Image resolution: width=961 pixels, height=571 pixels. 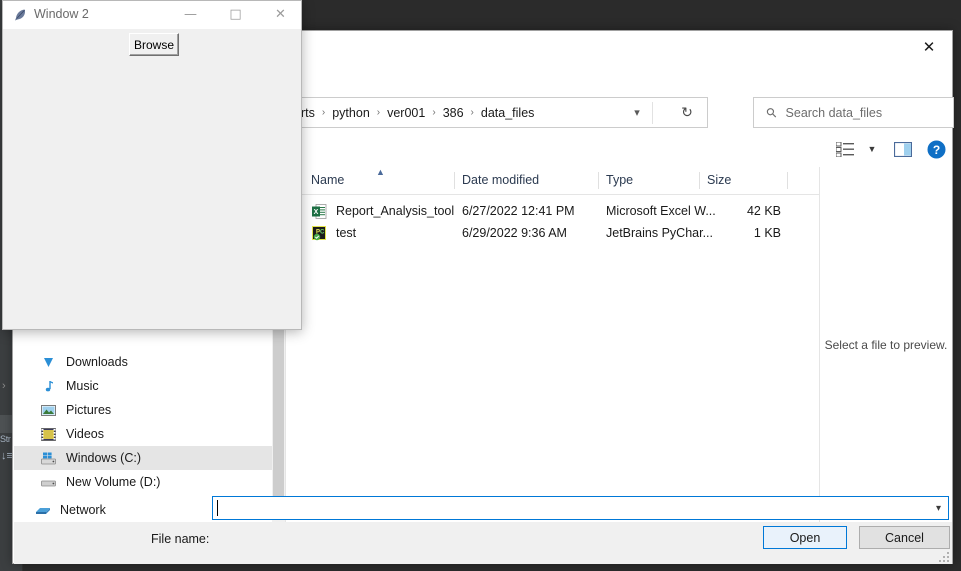 What do you see at coordinates (143, 386) in the screenshot?
I see `sidebar-item-music: Music` at bounding box center [143, 386].